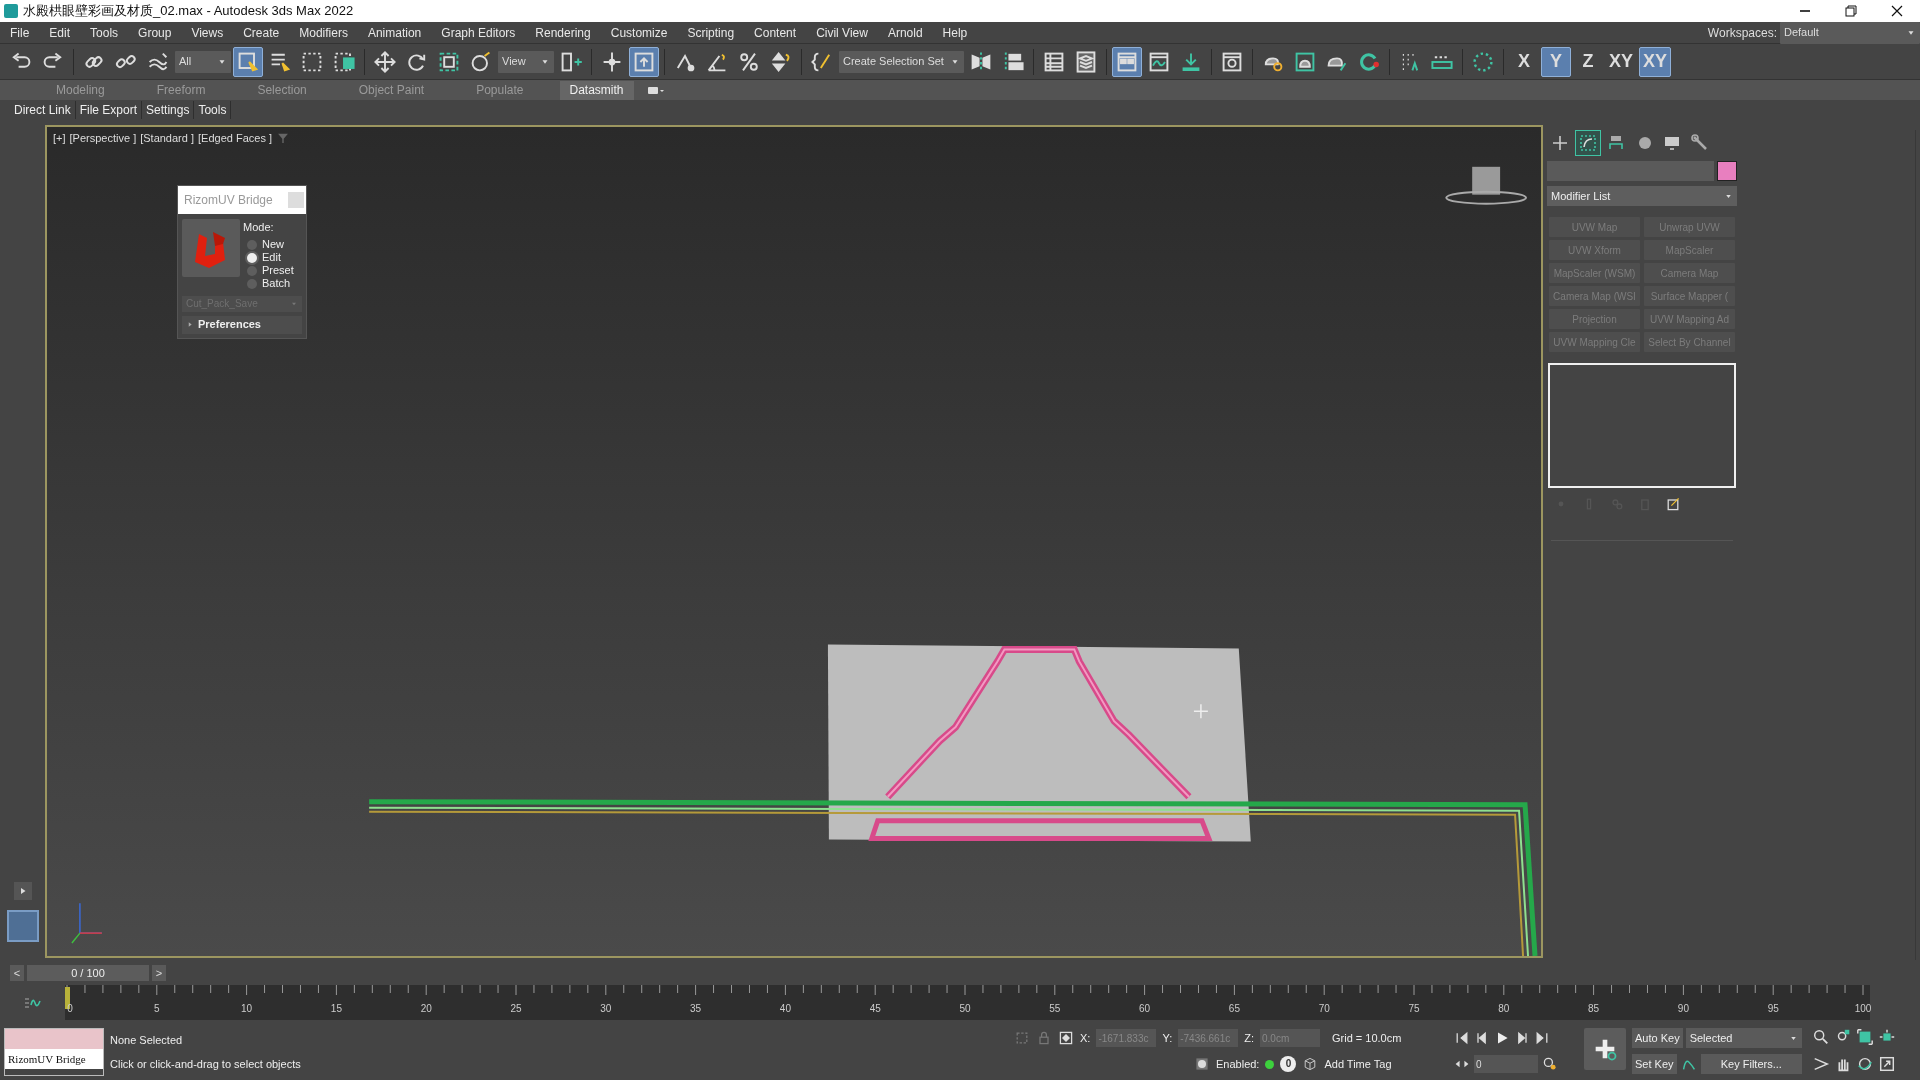 This screenshot has height=1080, width=1920. Describe the element at coordinates (901, 61) in the screenshot. I see `dropdown: Create Selection Set` at that location.